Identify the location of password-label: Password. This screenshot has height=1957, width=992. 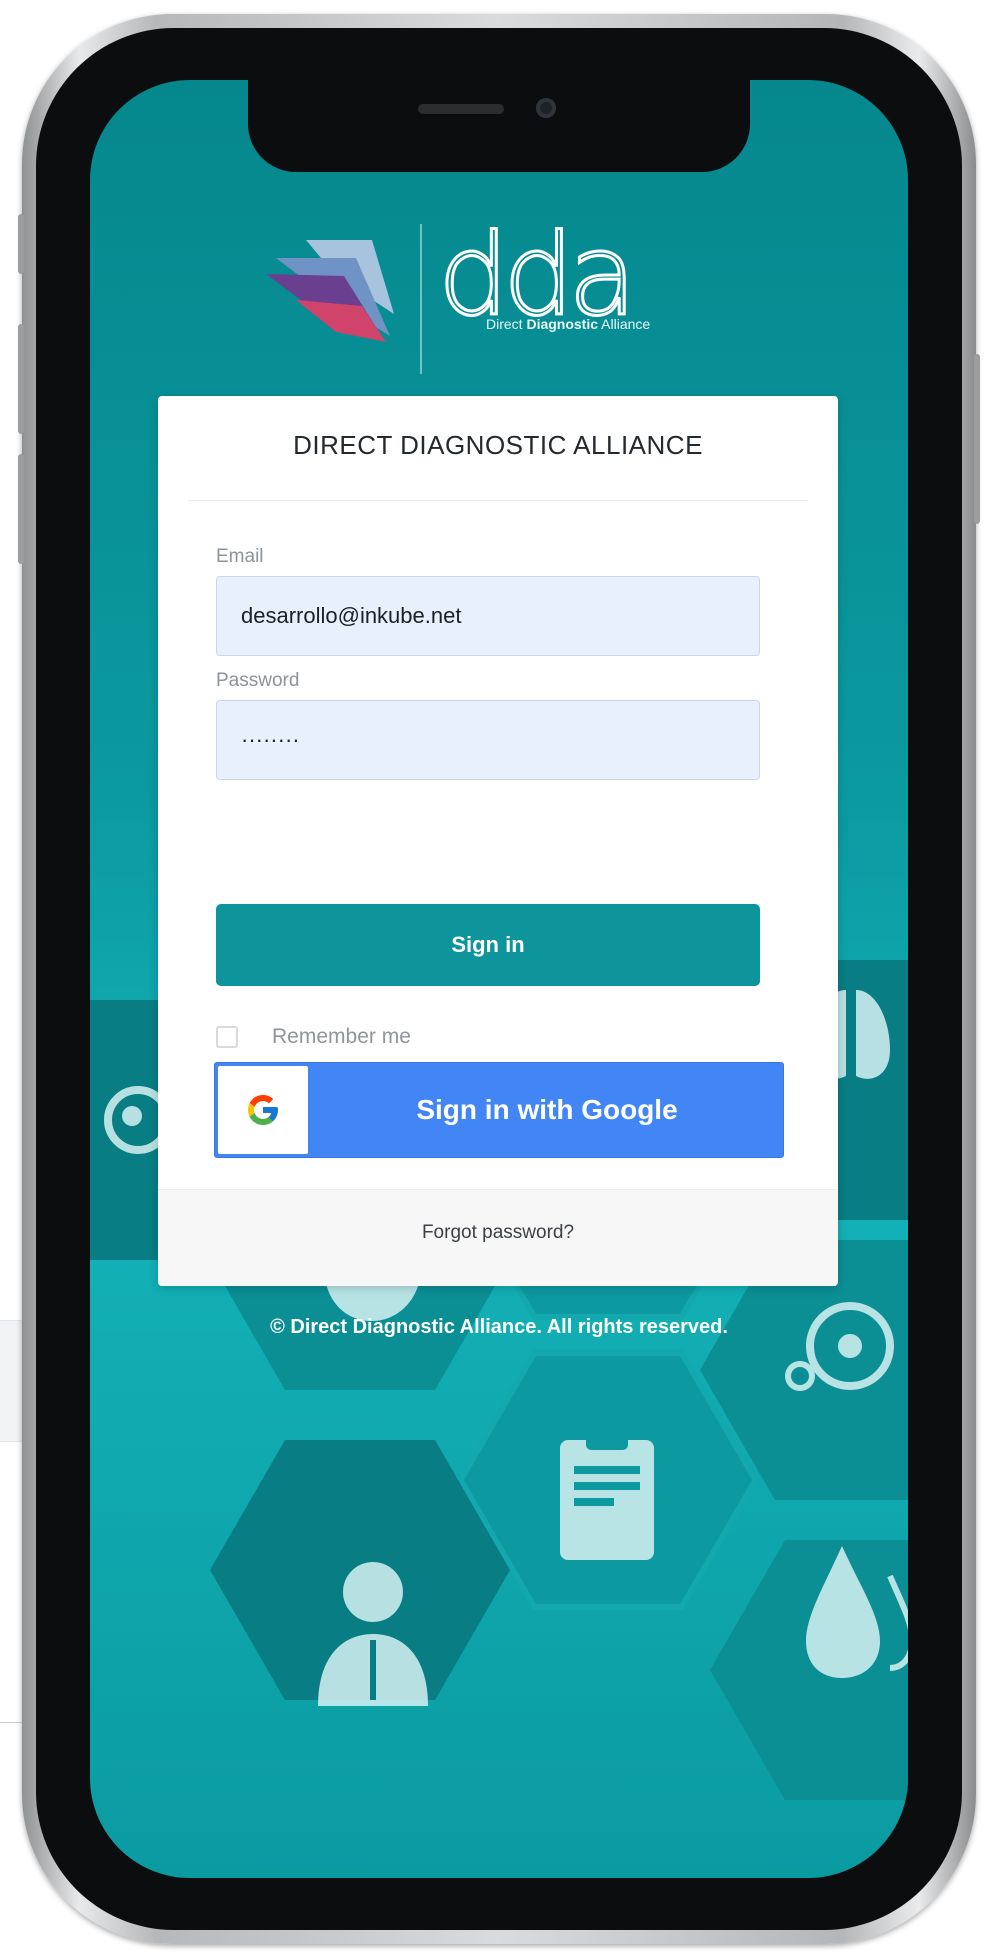
(258, 680).